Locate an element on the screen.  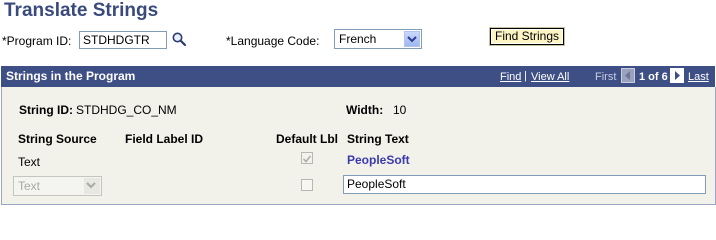
col-string-source: String Source is located at coordinates (57, 139).